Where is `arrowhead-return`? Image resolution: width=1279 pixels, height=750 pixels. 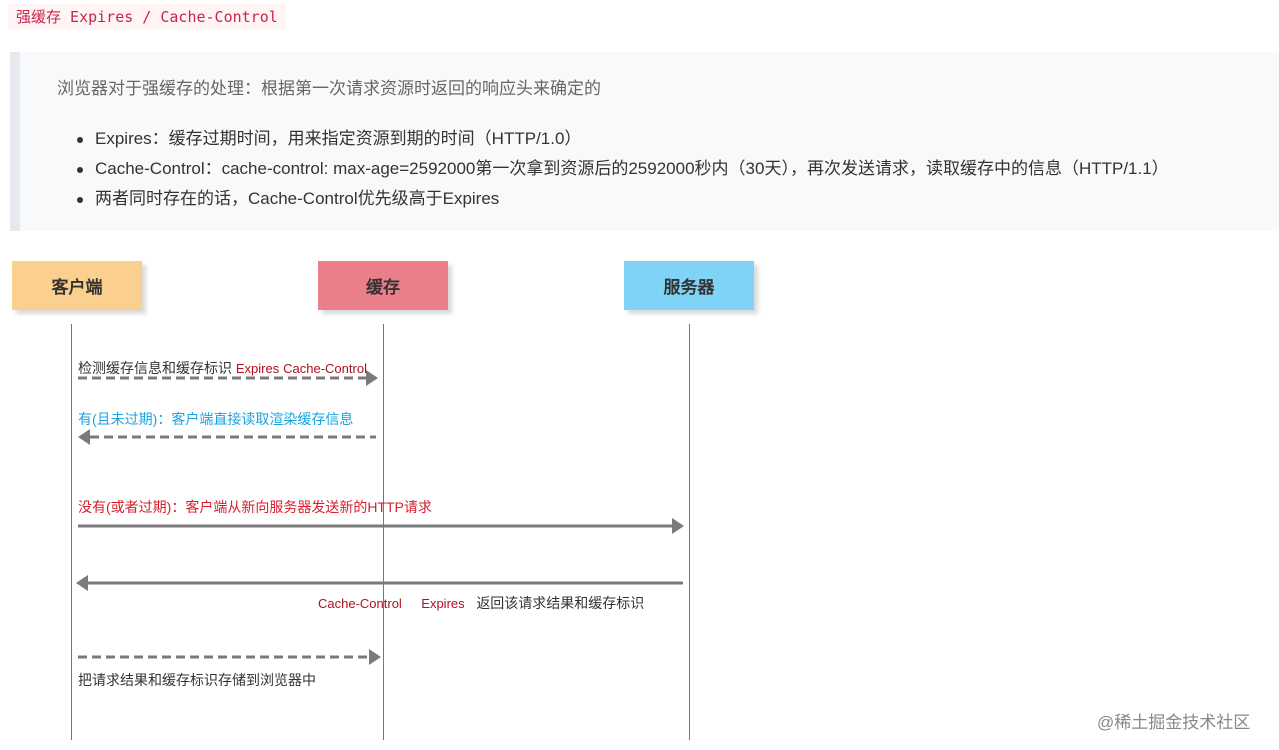
arrowhead-return is located at coordinates (82, 583).